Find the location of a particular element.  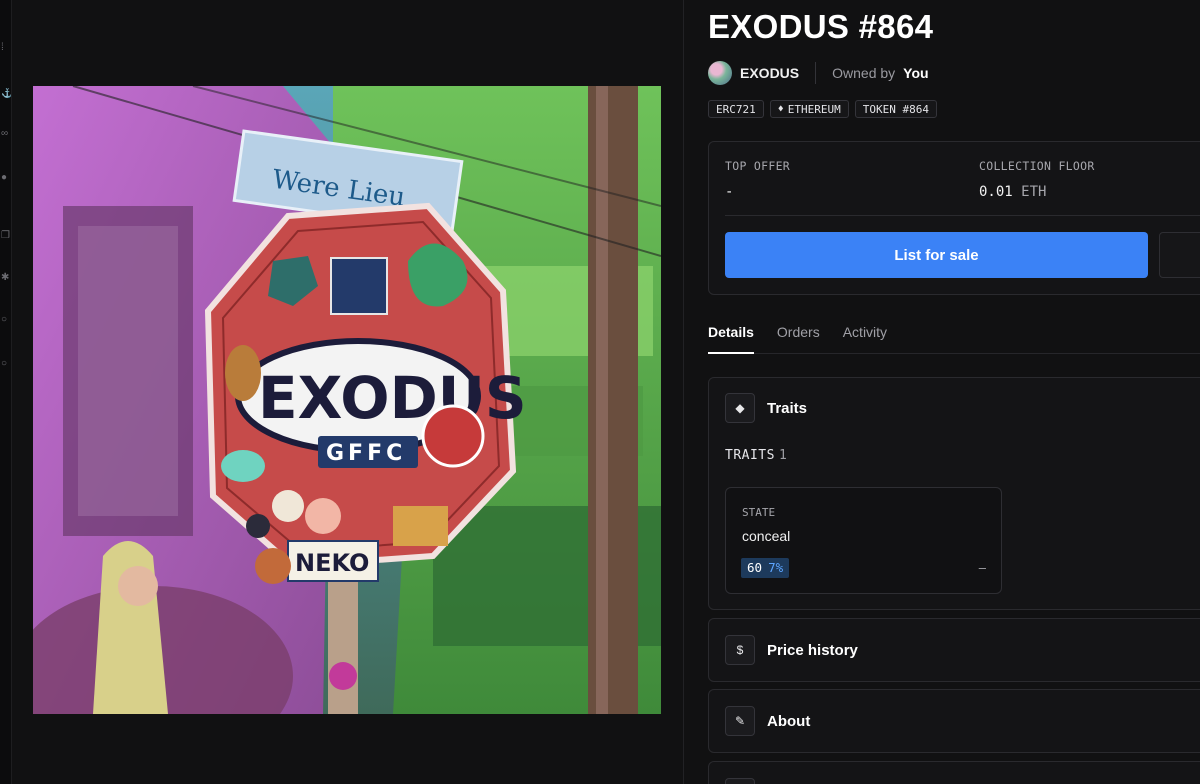

standard-label: ERC721 is located at coordinates (736, 109).